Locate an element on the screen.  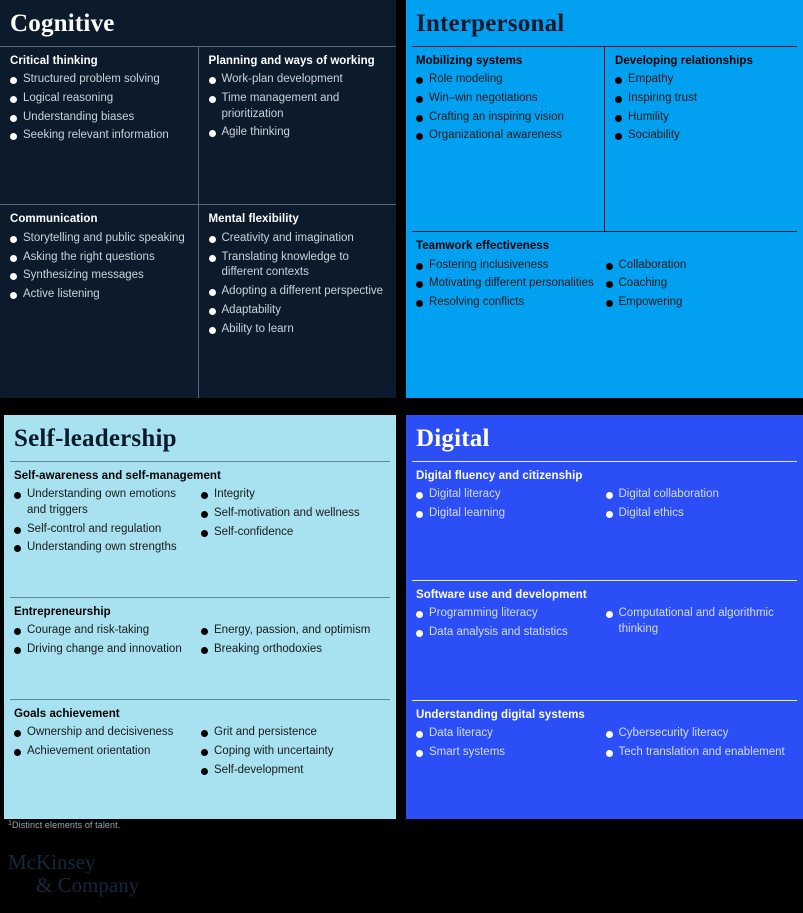
column-left: Digital literacy Digital learning is located at coordinates (511, 506).